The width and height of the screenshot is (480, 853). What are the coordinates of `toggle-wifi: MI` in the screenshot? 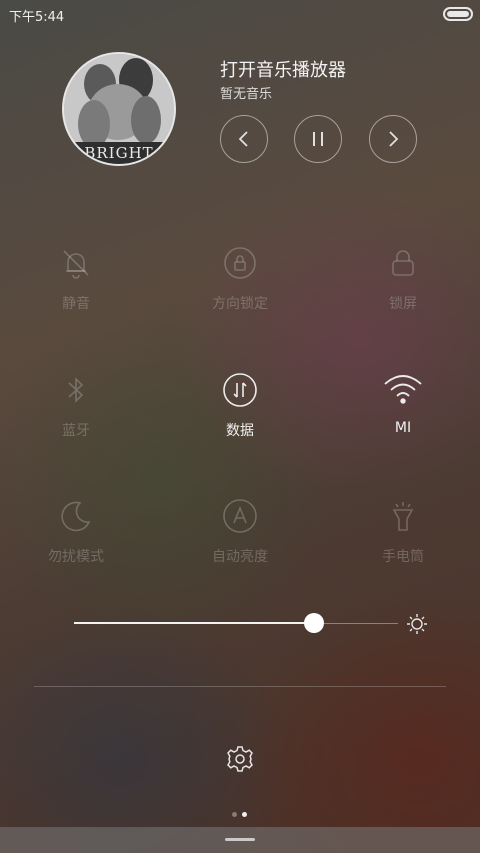 It's located at (403, 403).